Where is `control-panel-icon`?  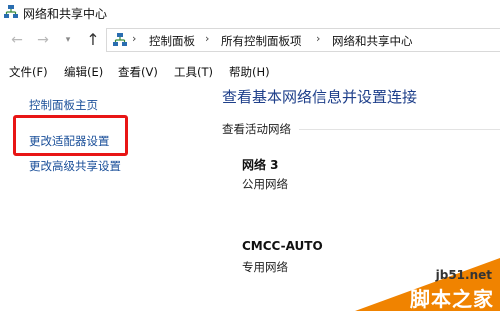
control-panel-icon is located at coordinates (120, 39).